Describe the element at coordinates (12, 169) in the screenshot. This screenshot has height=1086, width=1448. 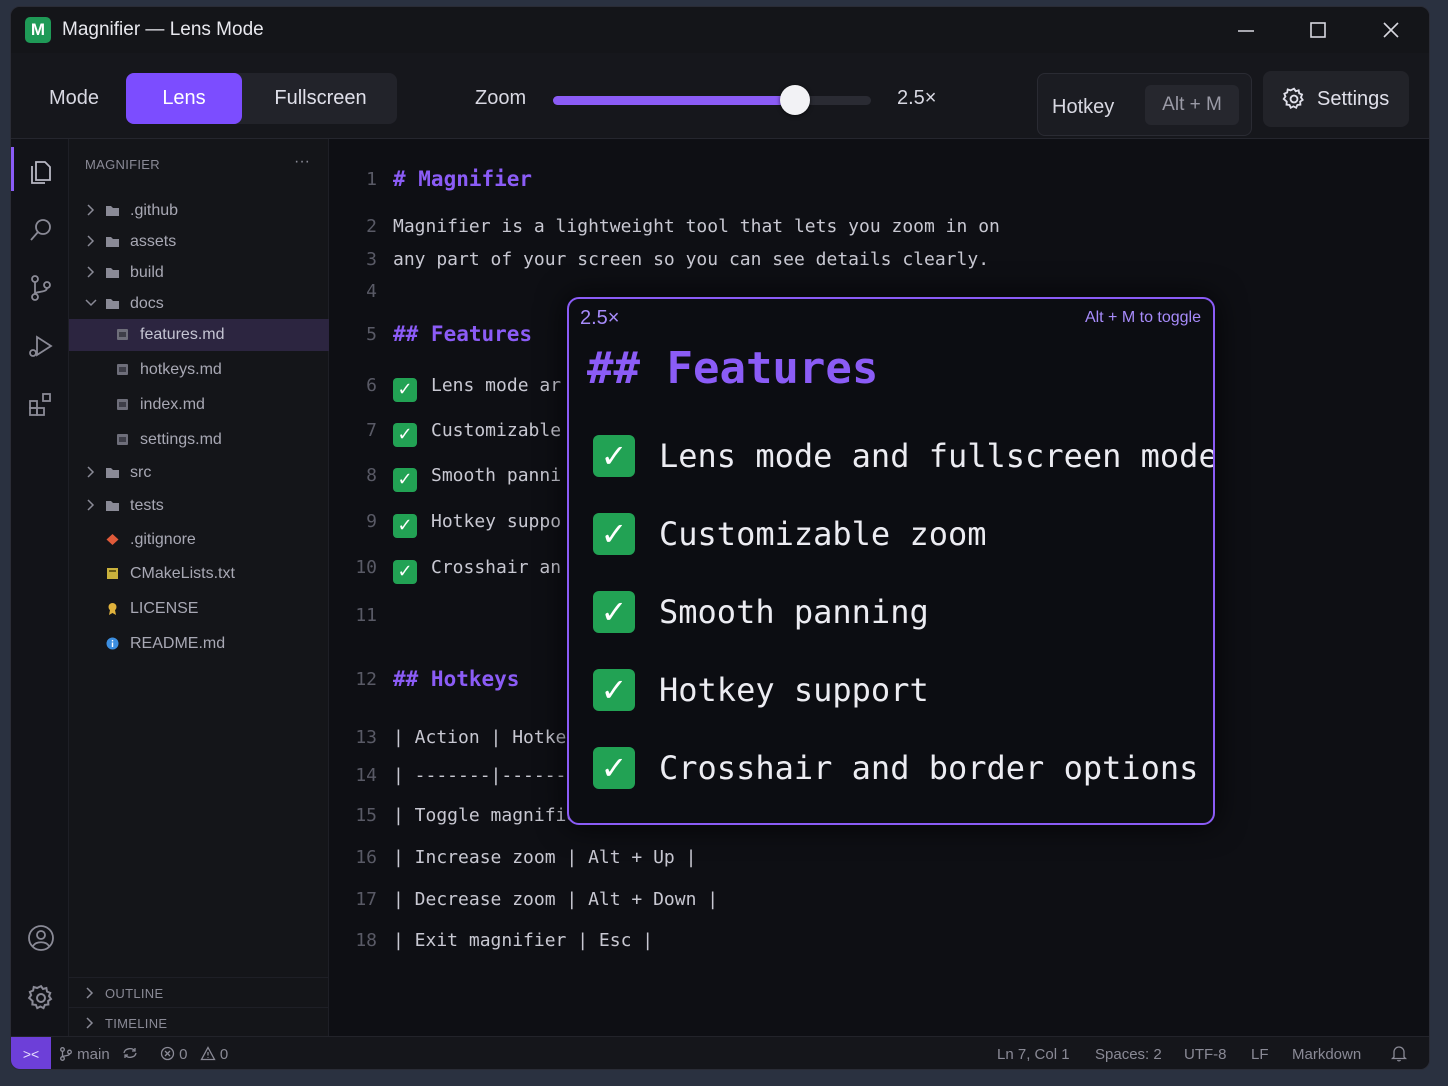
I see `activity-active-indicator` at that location.